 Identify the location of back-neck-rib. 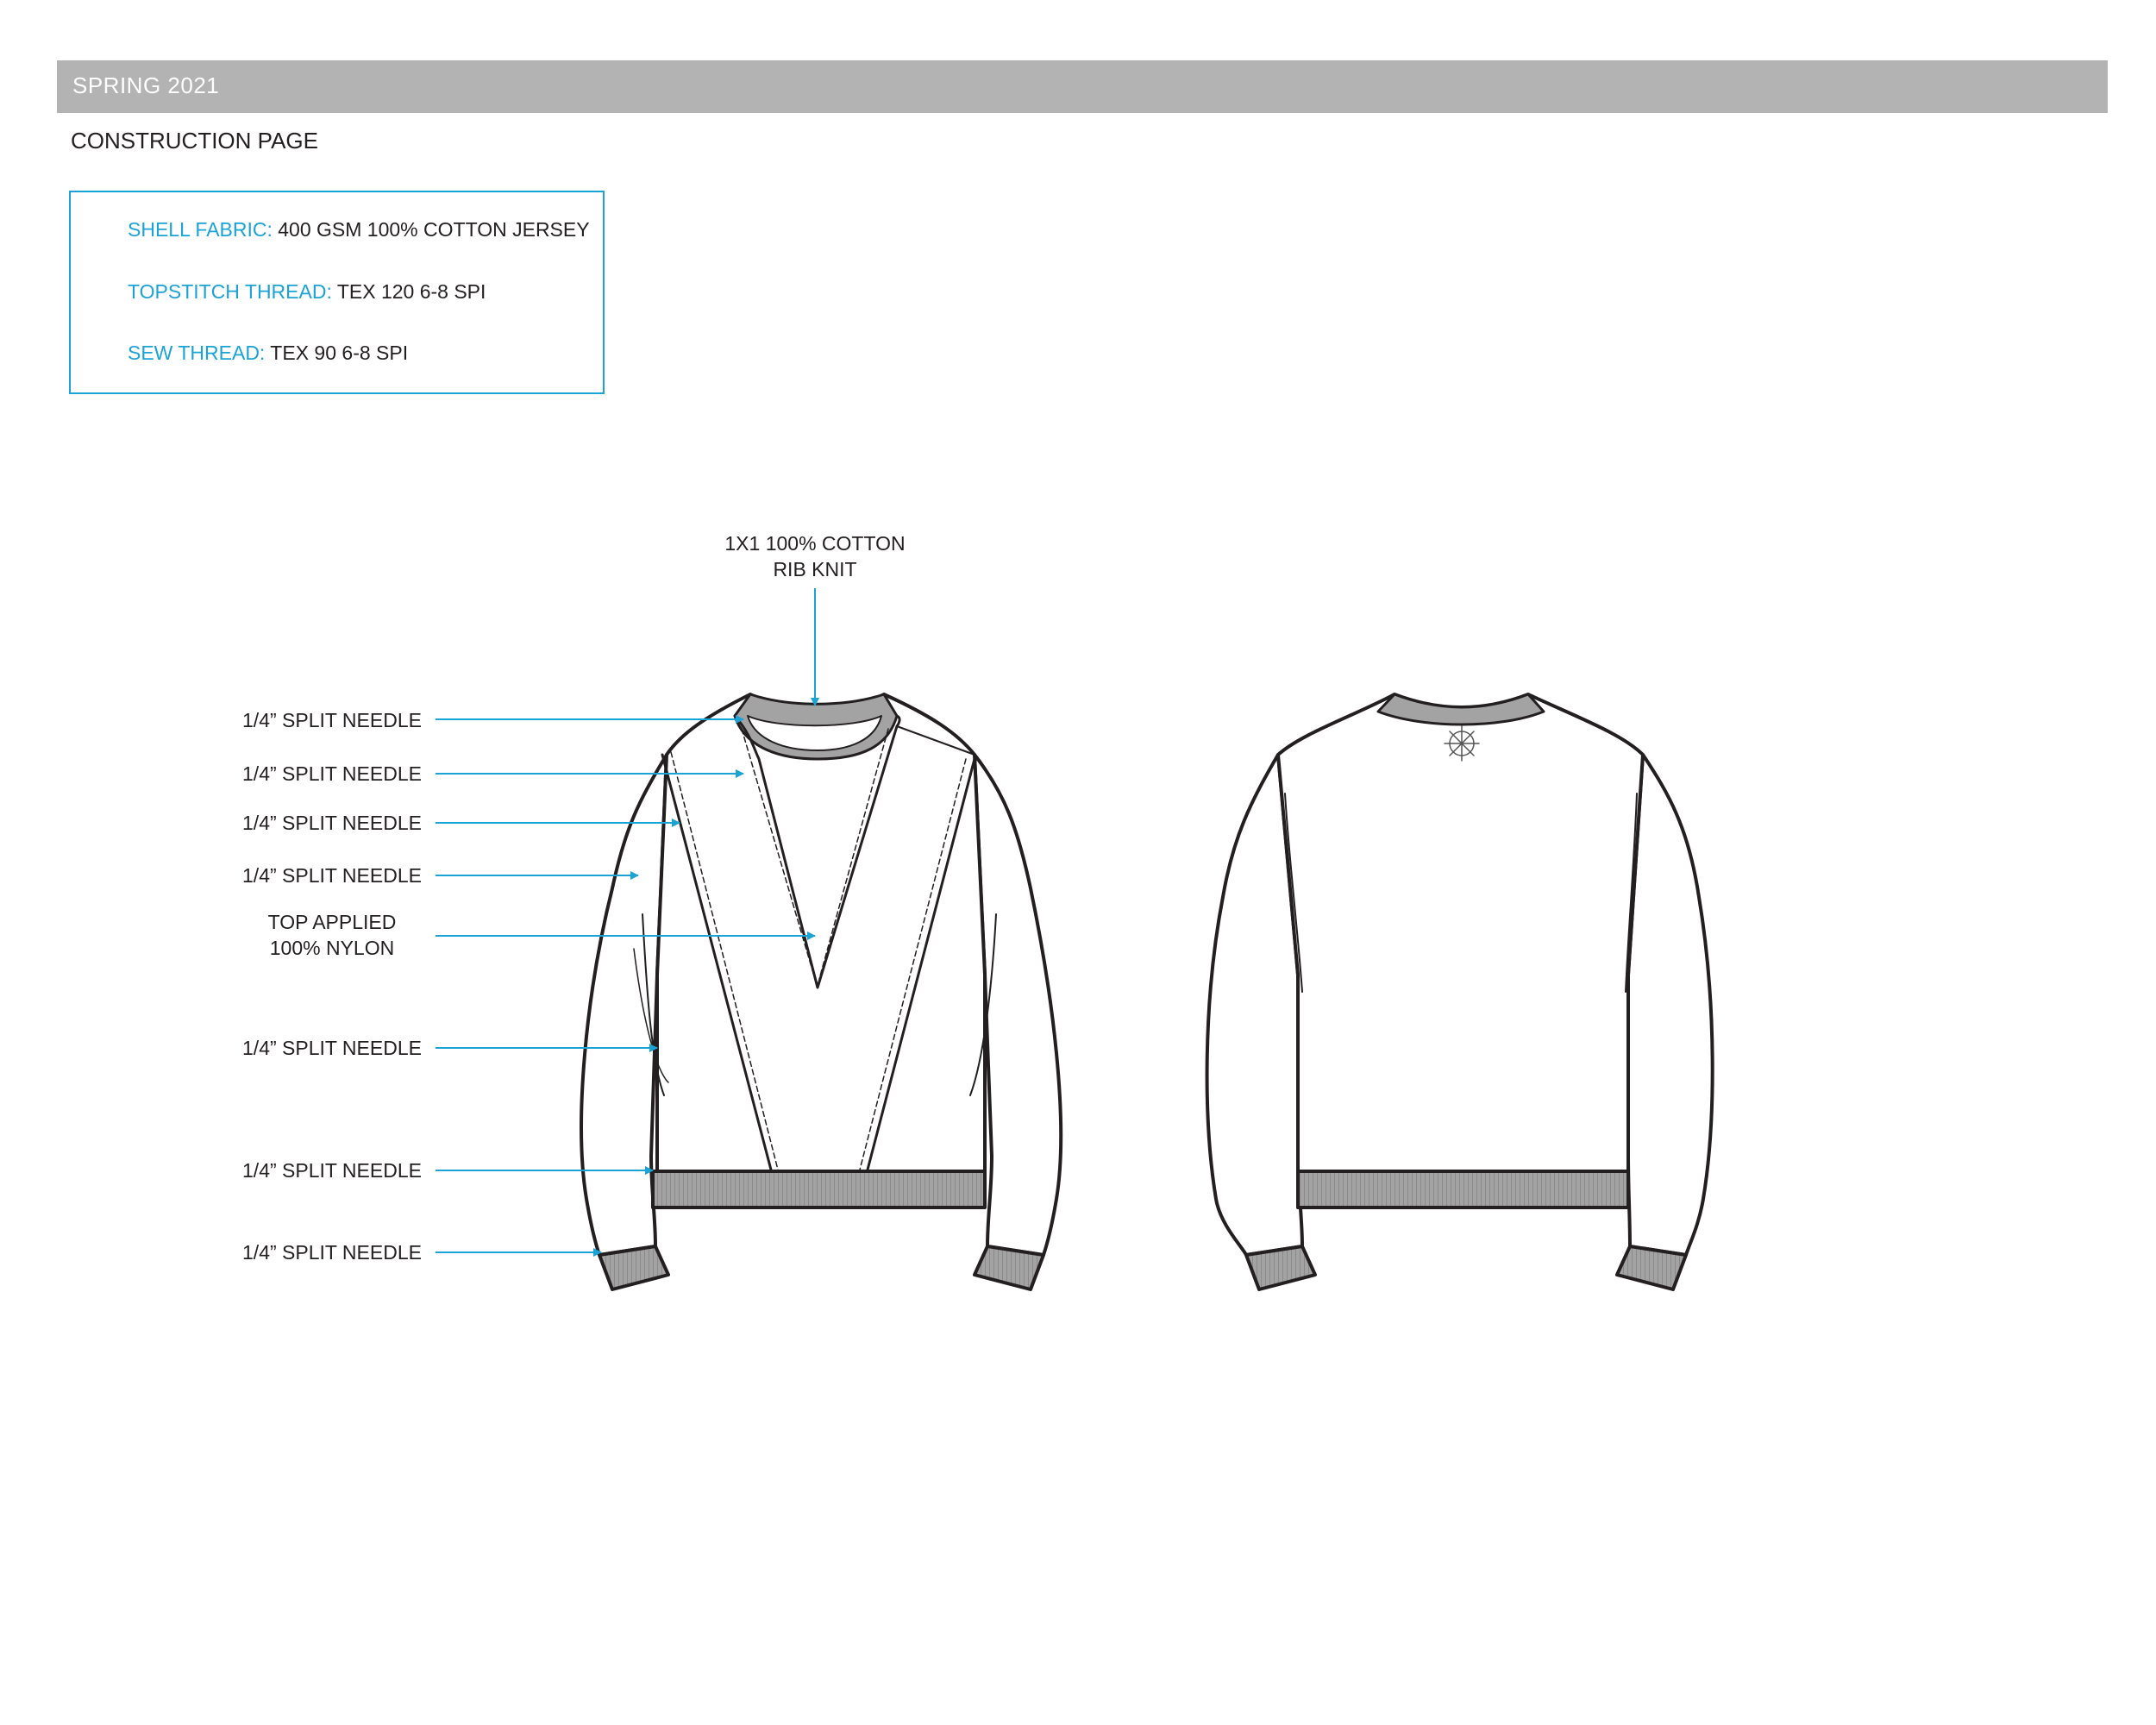
(1460, 710).